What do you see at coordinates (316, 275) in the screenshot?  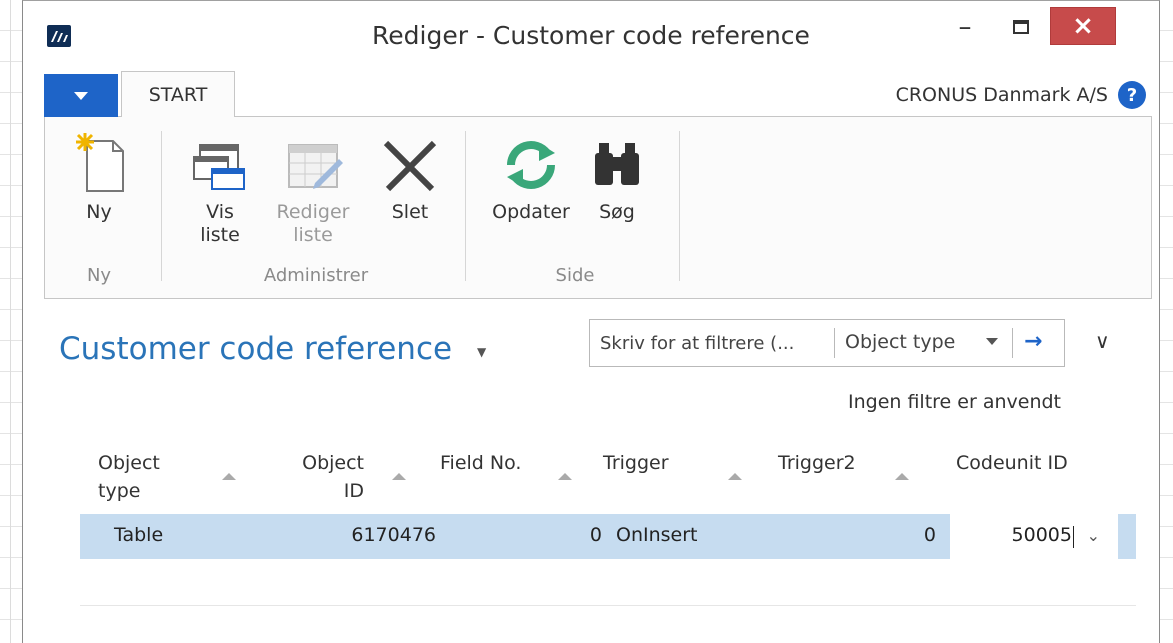 I see `group-label-administrer: Administrer` at bounding box center [316, 275].